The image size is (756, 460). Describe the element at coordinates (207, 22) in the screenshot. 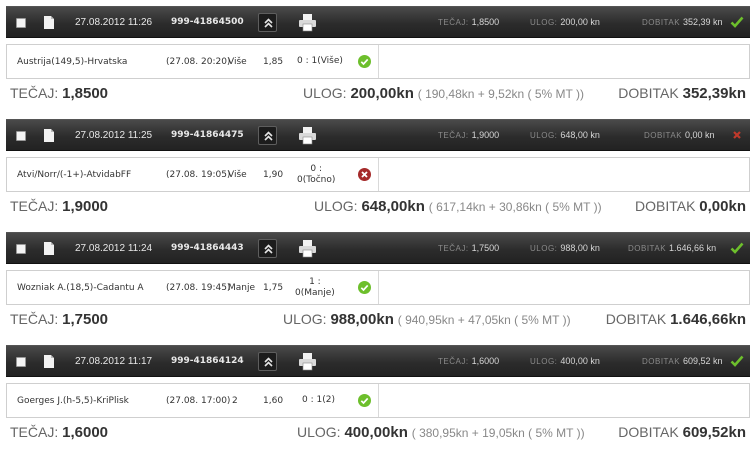

I see `ticket-id: 999-41864500` at that location.